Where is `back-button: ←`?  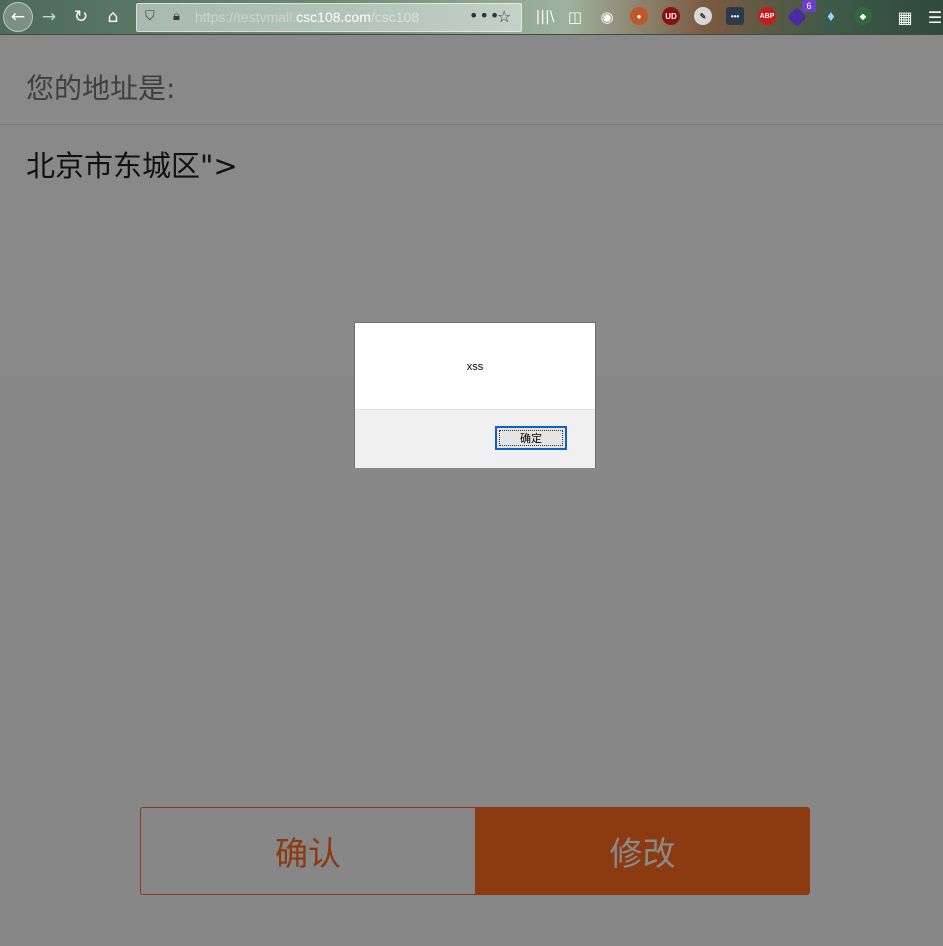 back-button: ← is located at coordinates (18, 17).